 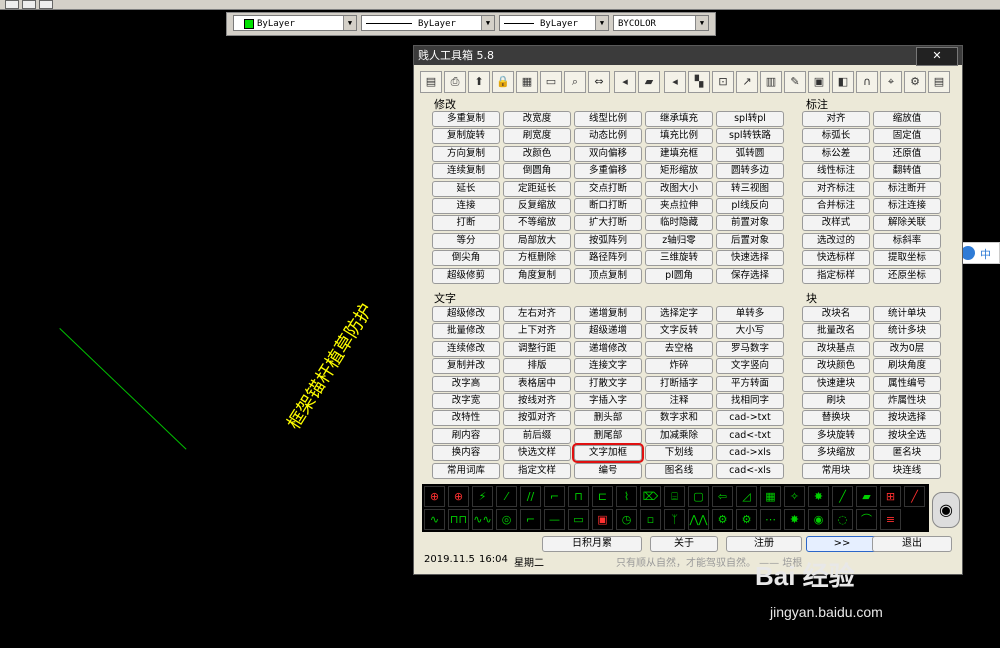 What do you see at coordinates (679, 418) in the screenshot?
I see `text-tool-button: 数字求和` at bounding box center [679, 418].